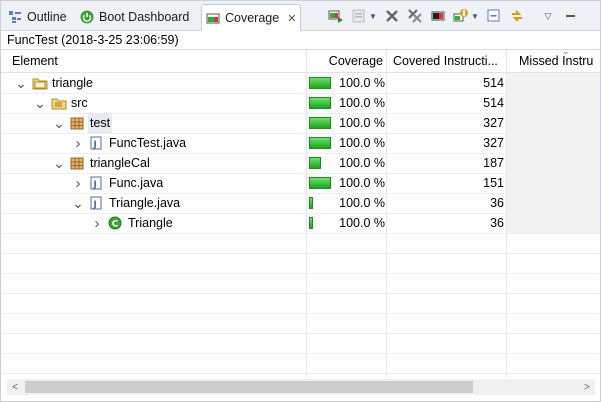 The width and height of the screenshot is (601, 402). I want to click on column-header-missed-instructions: Missed Instru, so click(559, 61).